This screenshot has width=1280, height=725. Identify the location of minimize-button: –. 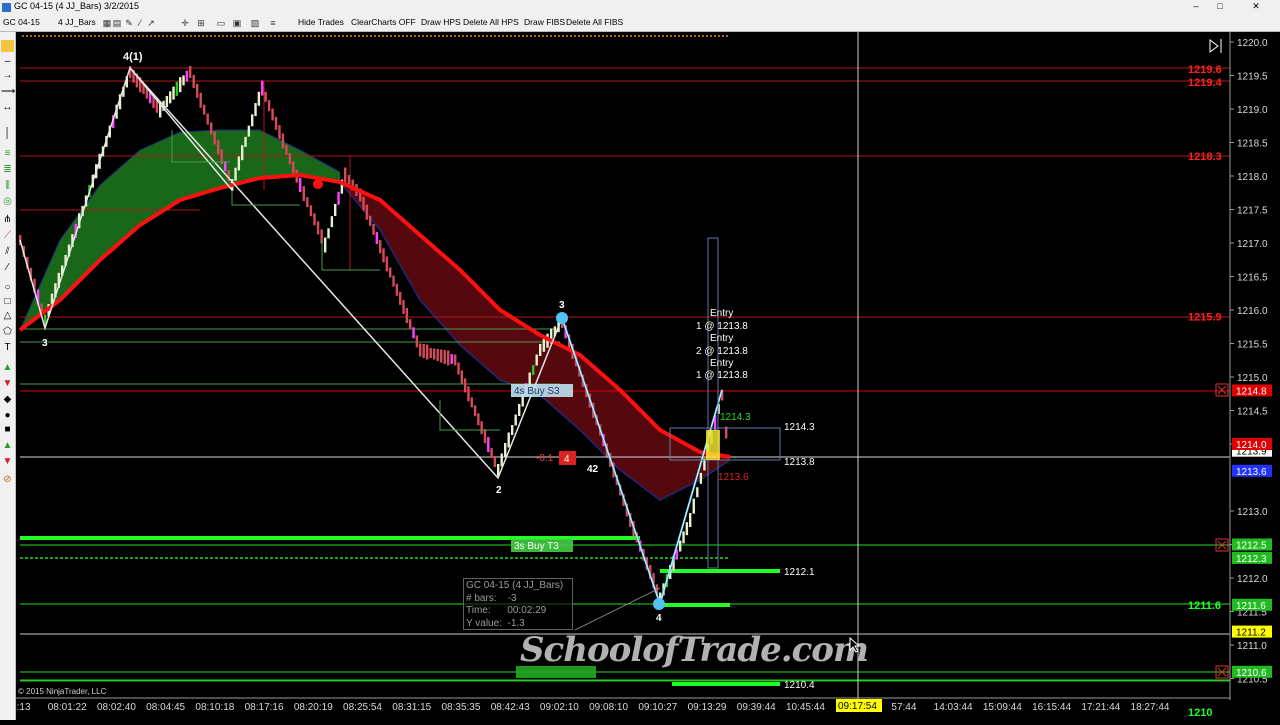
(1196, 6).